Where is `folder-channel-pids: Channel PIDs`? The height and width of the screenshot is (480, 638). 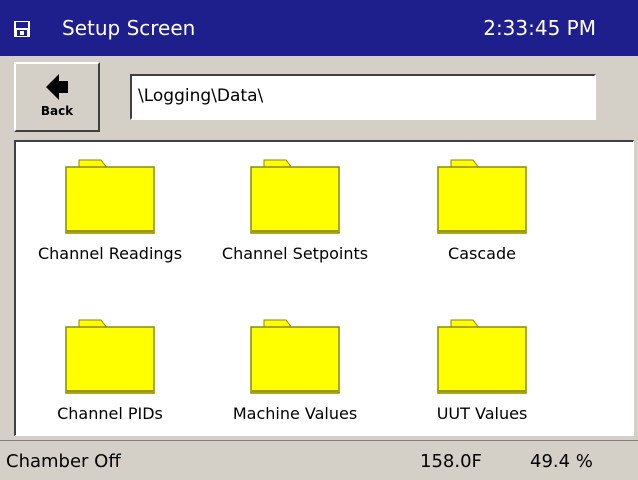
folder-channel-pids: Channel PIDs is located at coordinates (110, 373).